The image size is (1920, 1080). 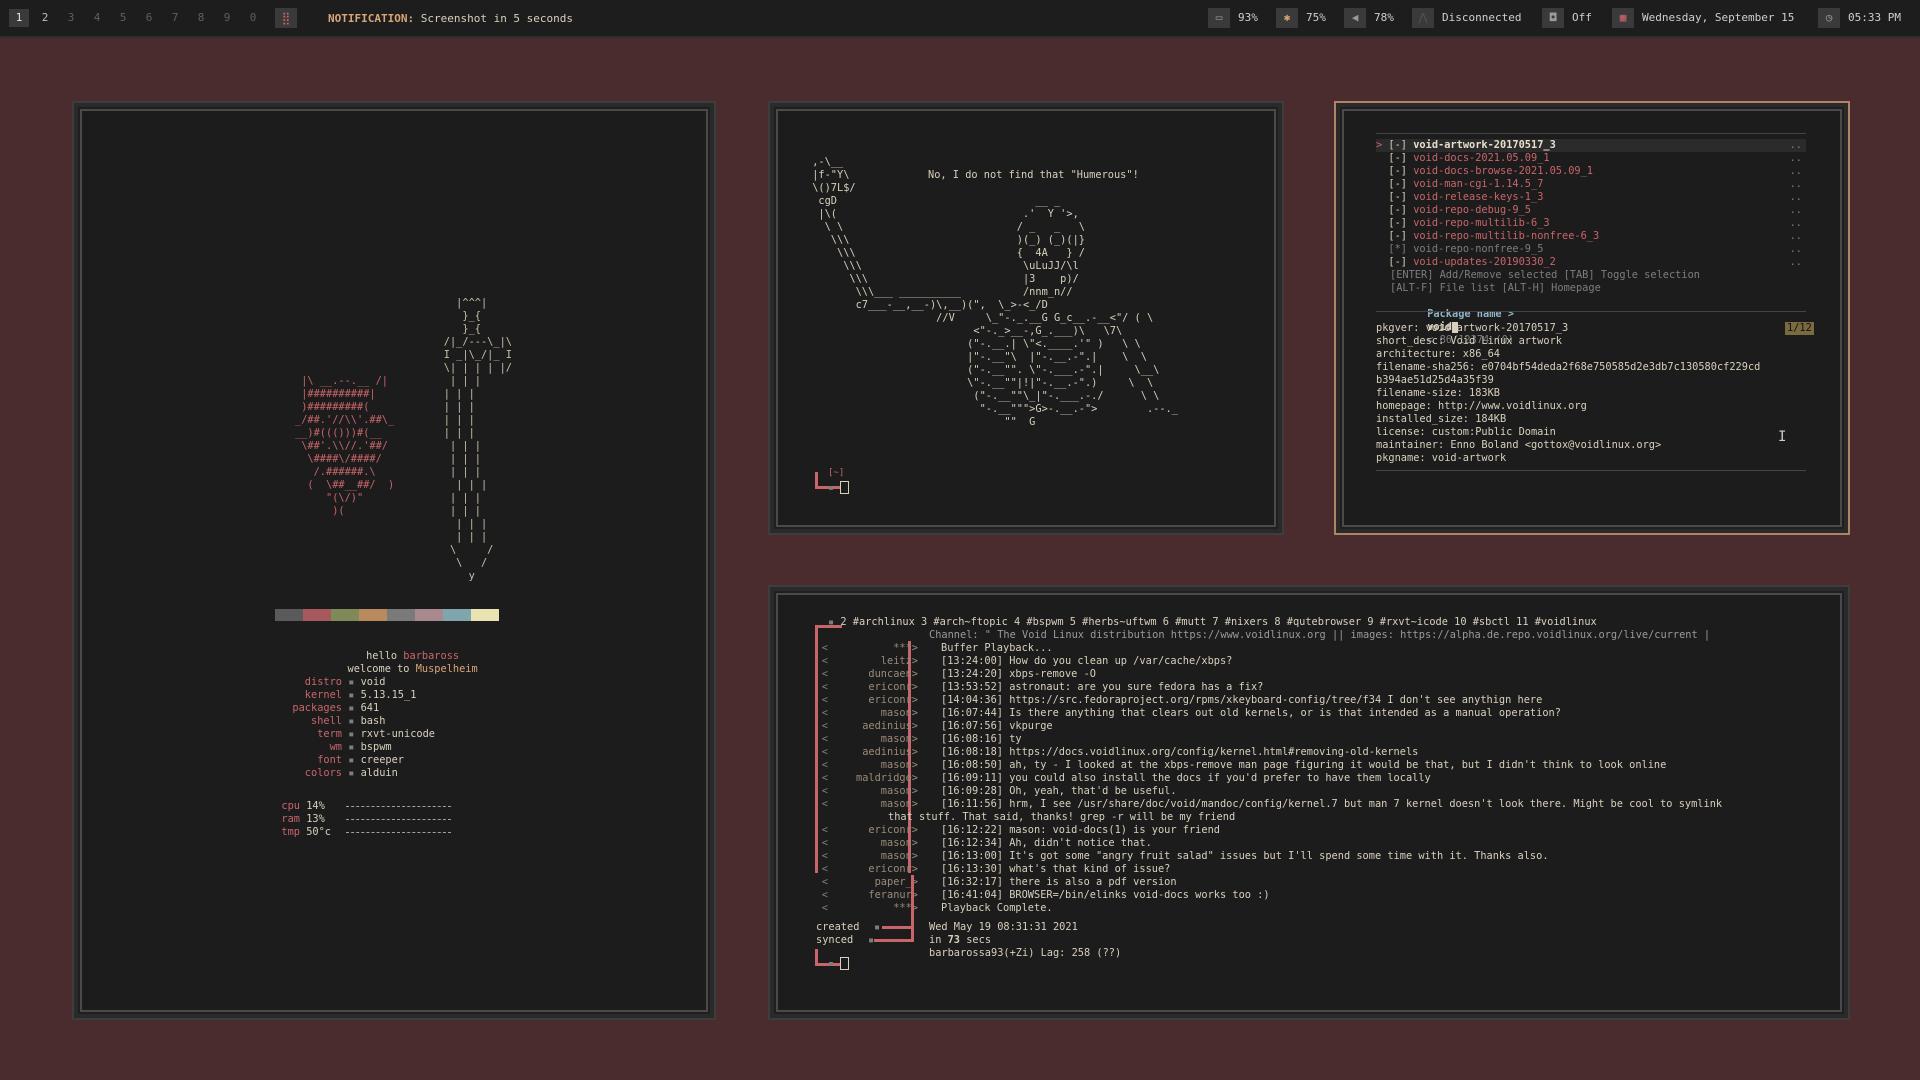 I want to click on top-rule, so click(x=1591, y=133).